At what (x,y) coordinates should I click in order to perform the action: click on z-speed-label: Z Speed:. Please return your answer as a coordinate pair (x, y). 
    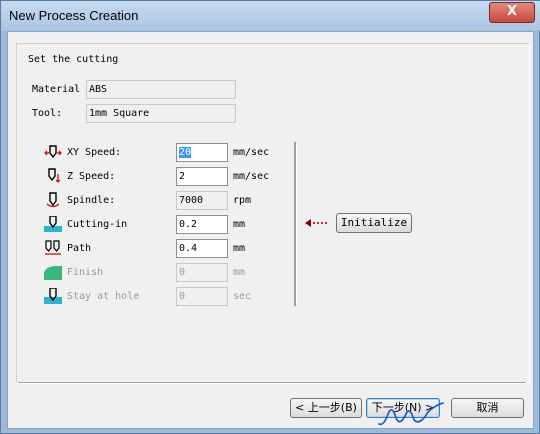
    Looking at the image, I should click on (91, 176).